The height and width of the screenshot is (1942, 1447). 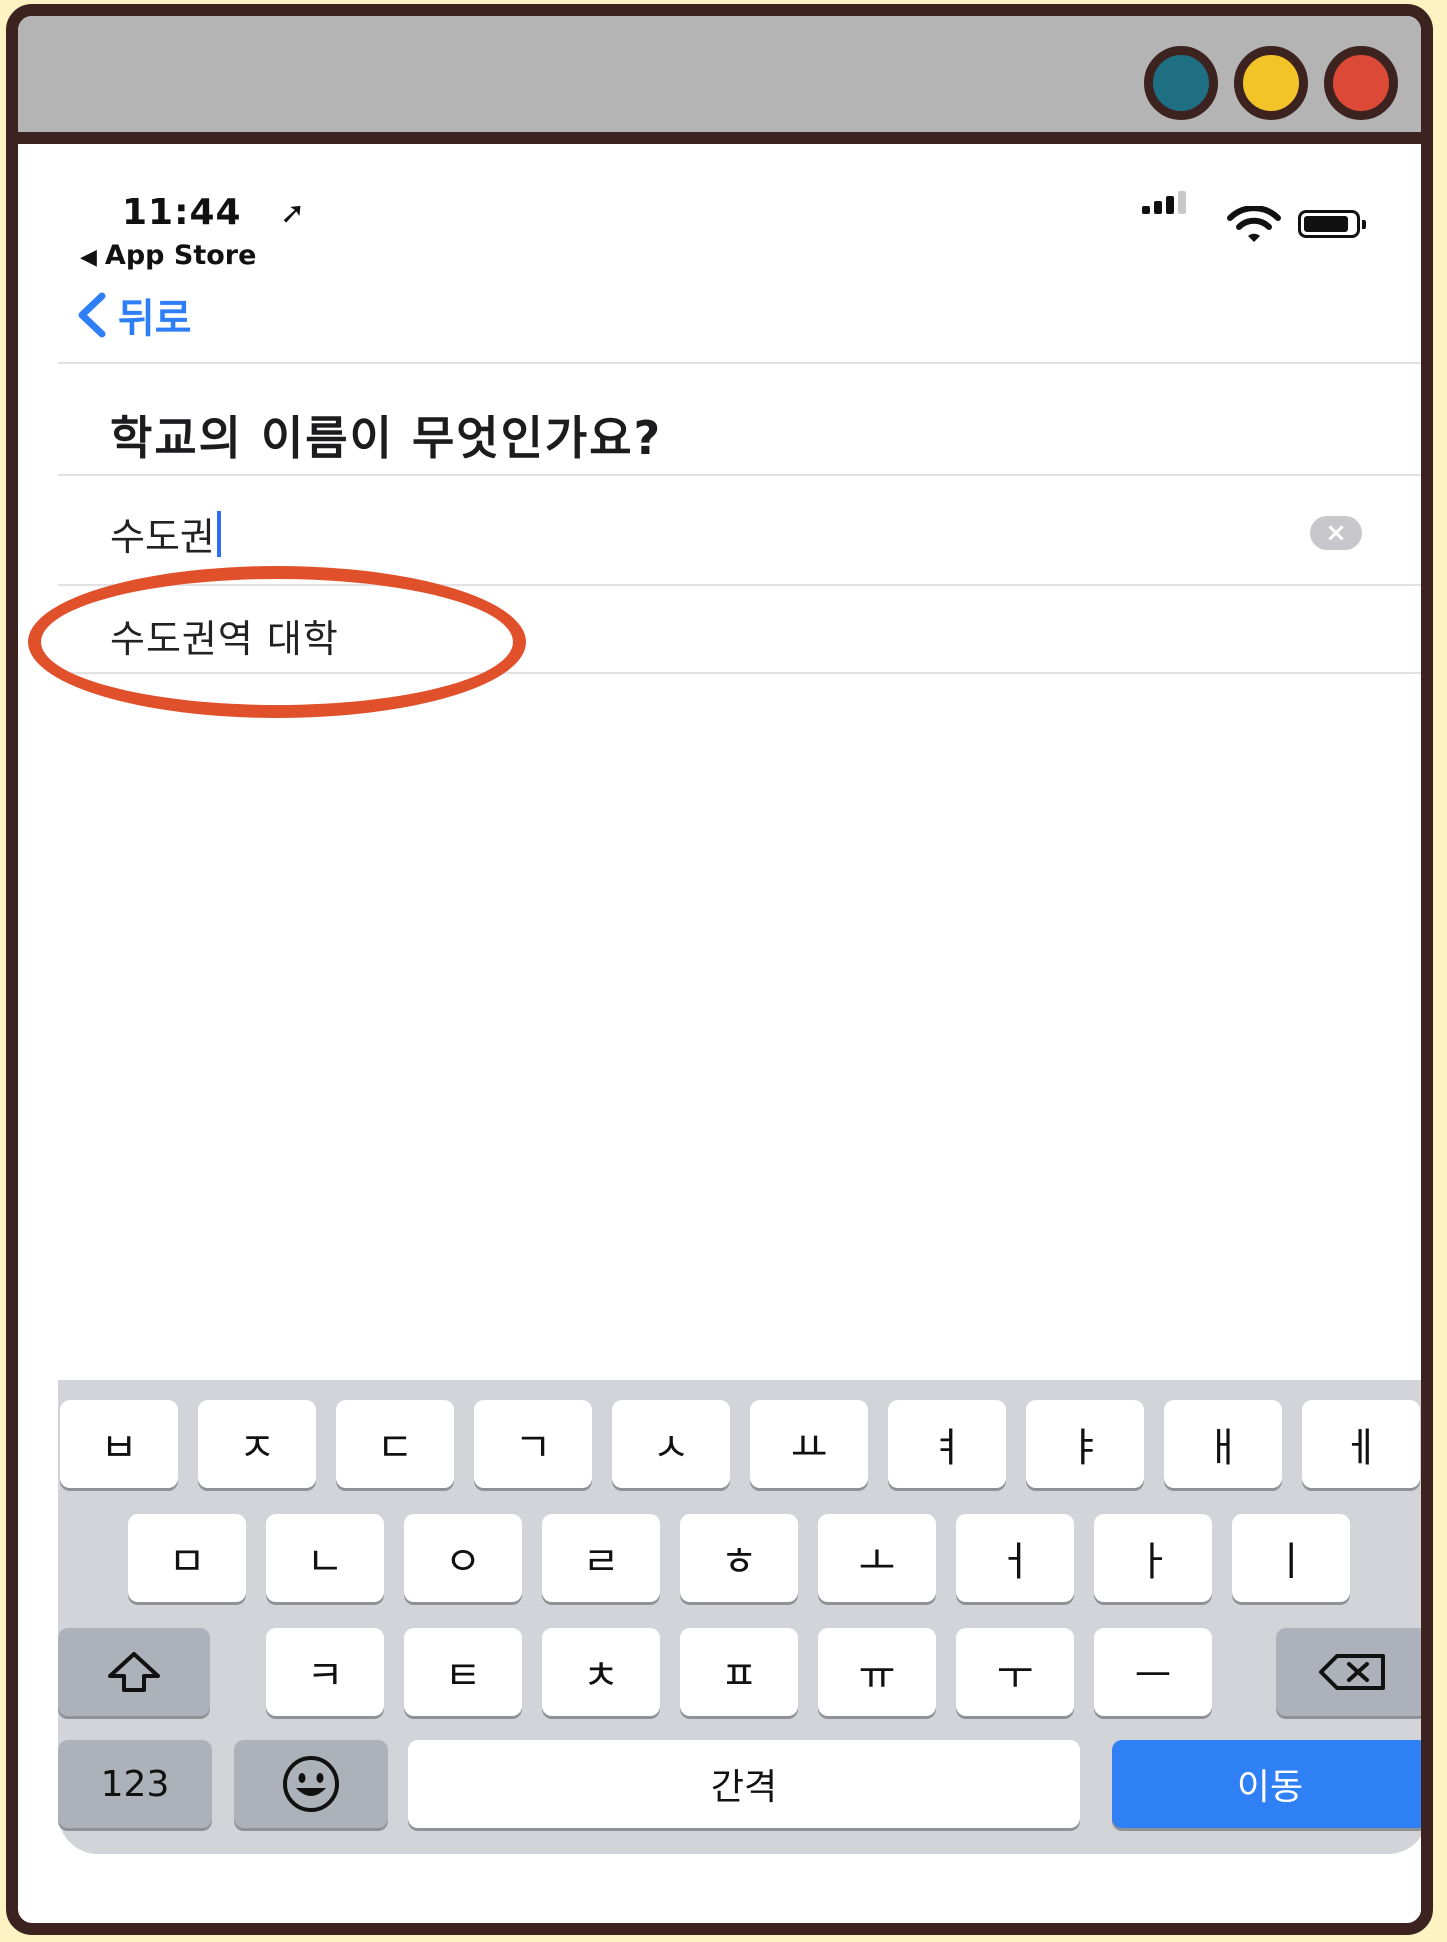 What do you see at coordinates (463, 1672) in the screenshot?
I see `key-row3-1: ㅌ` at bounding box center [463, 1672].